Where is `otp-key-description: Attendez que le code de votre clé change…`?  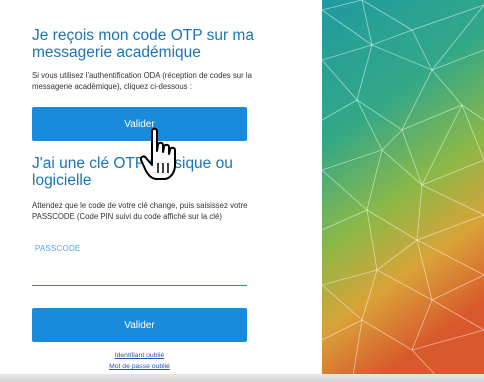
otp-key-description: Attendez que le code de votre clé change… is located at coordinates (140, 211).